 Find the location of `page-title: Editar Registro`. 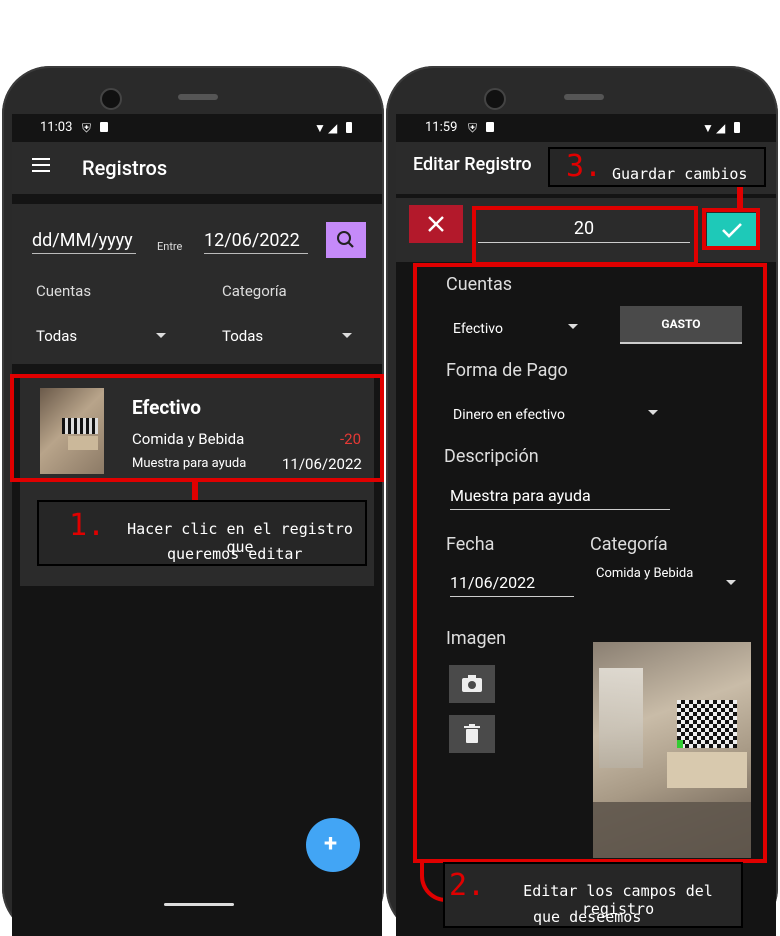

page-title: Editar Registro is located at coordinates (472, 164).